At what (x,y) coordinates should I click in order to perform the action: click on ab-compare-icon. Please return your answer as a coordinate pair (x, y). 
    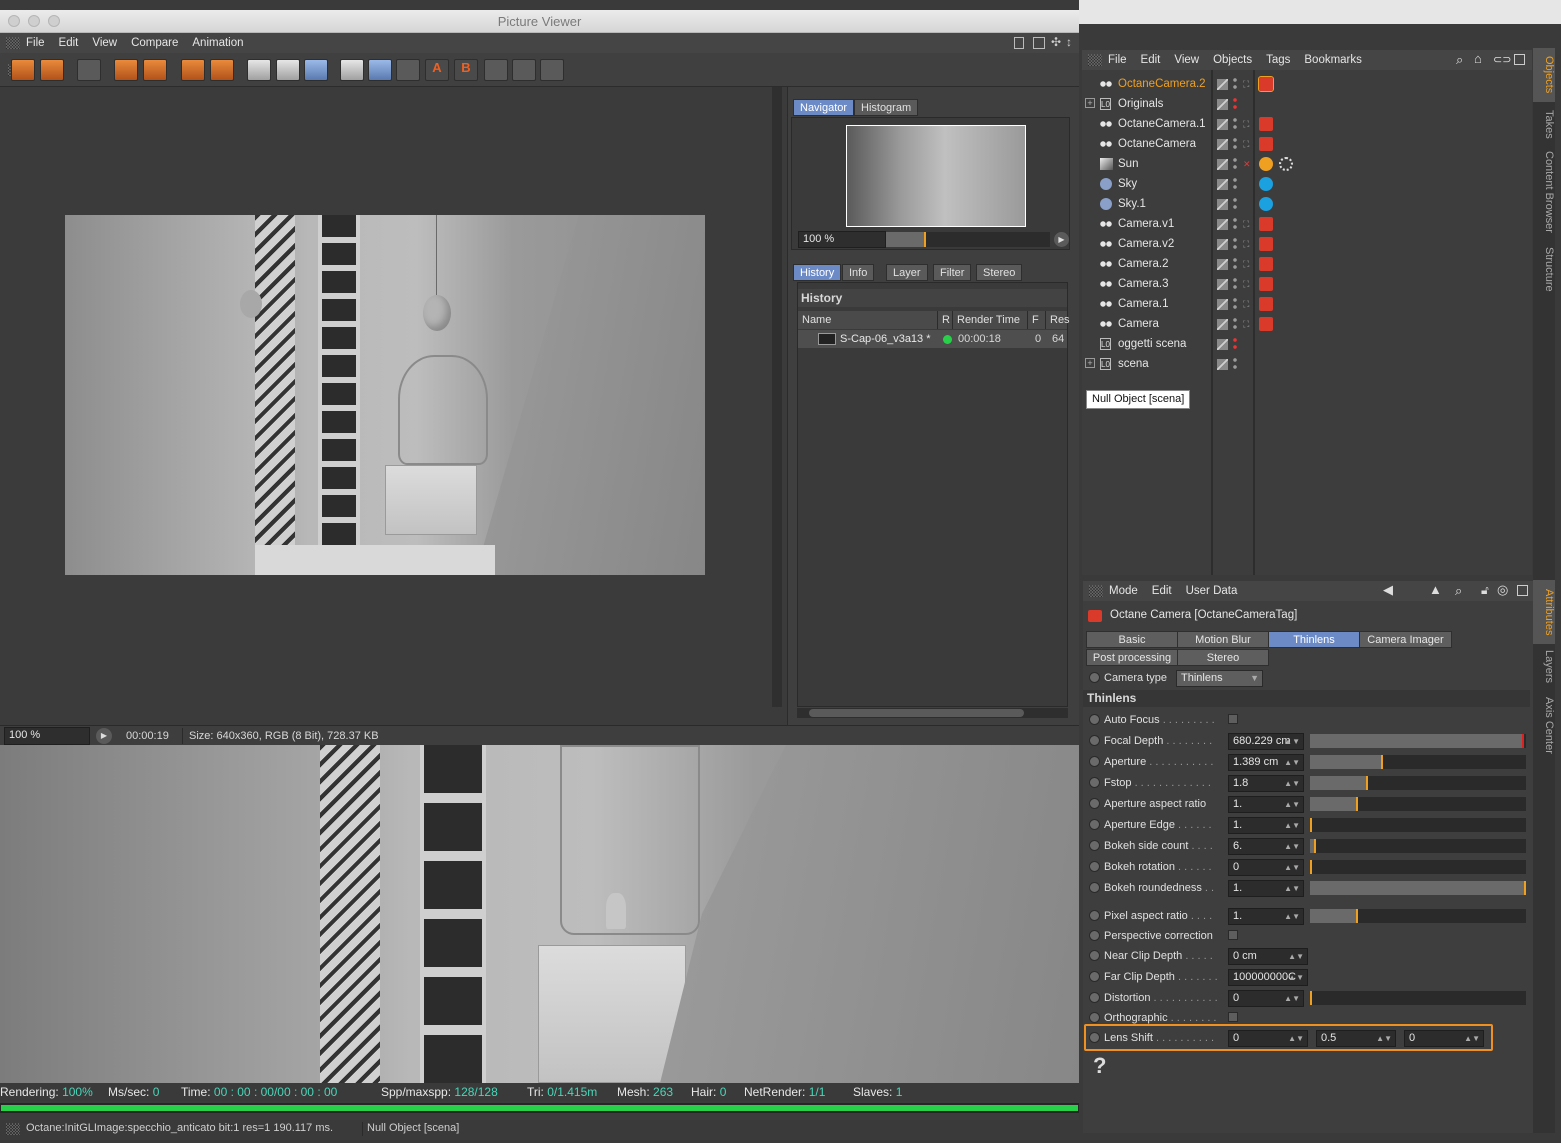
    Looking at the image, I should click on (352, 70).